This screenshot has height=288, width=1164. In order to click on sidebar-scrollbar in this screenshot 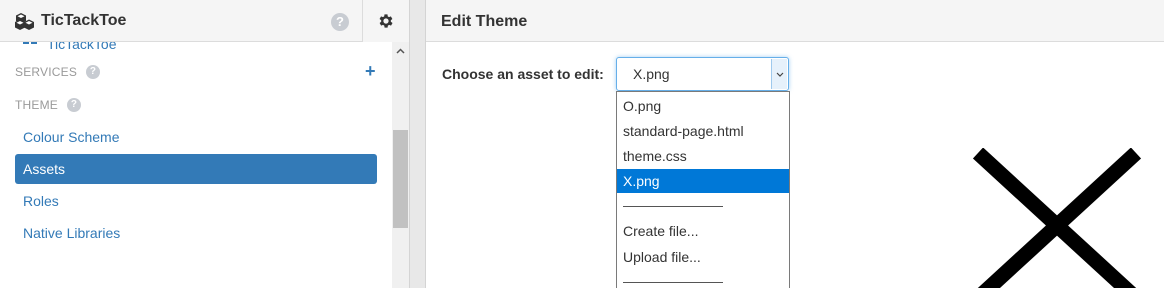, I will do `click(400, 165)`.